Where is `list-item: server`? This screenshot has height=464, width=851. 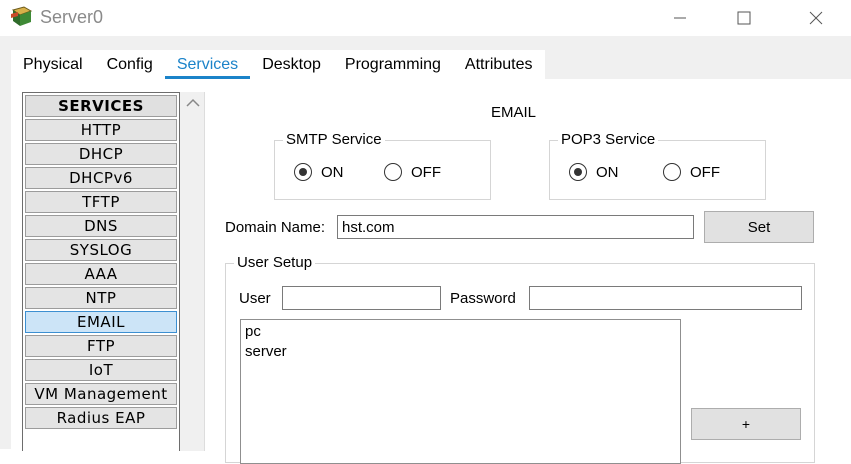
list-item: server is located at coordinates (460, 352).